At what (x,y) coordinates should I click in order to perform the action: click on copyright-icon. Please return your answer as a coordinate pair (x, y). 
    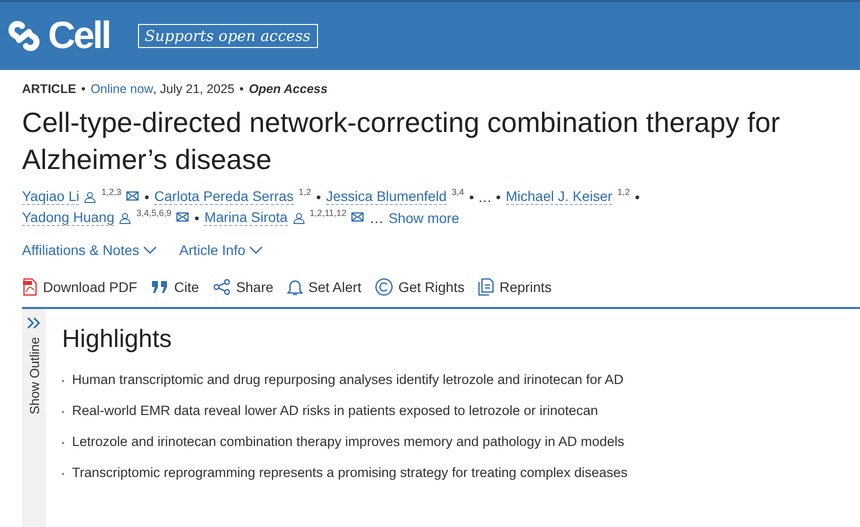
    Looking at the image, I should click on (384, 287).